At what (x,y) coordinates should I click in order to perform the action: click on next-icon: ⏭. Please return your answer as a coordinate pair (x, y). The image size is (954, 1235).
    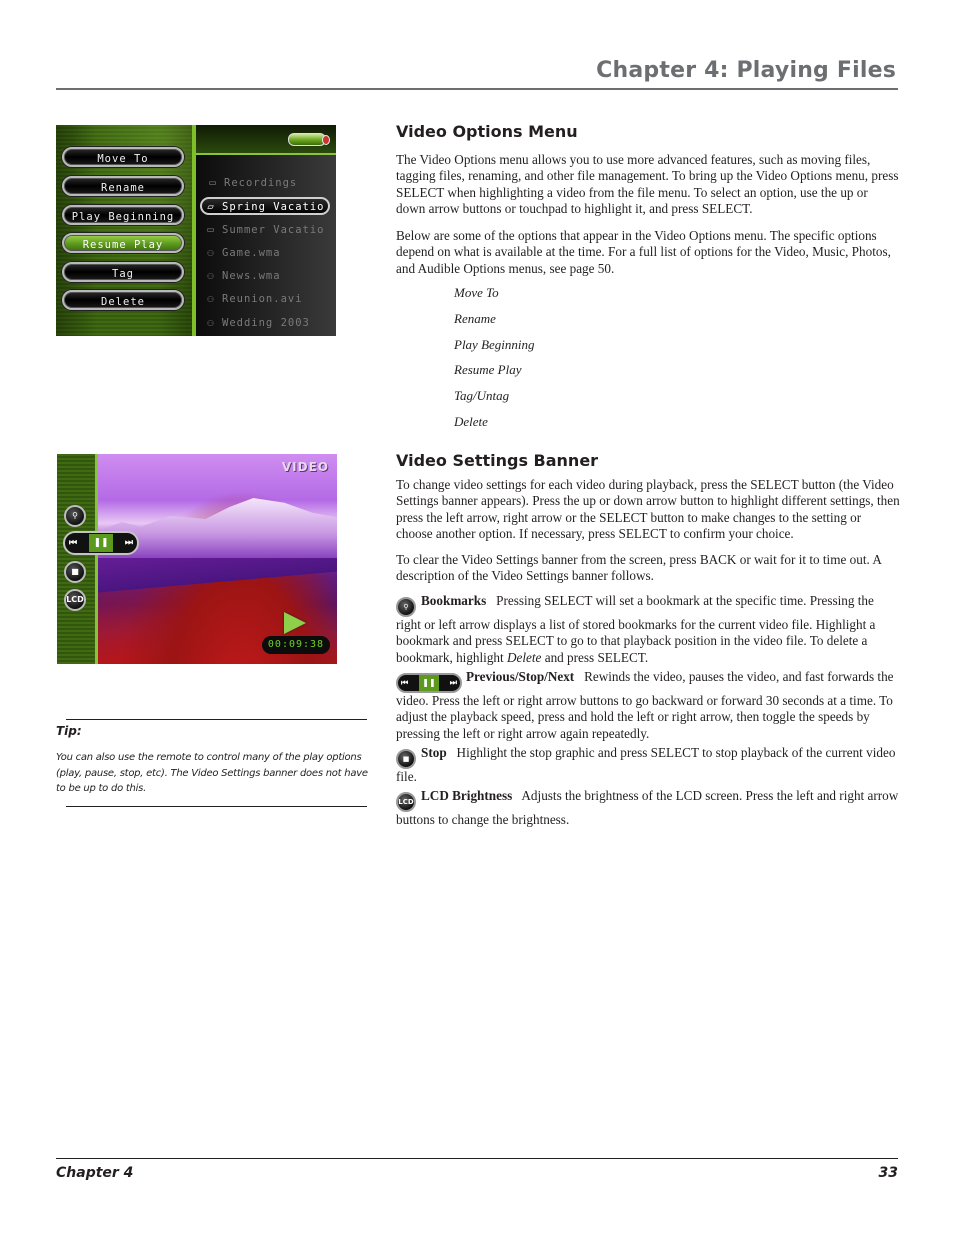
    Looking at the image, I should click on (128, 543).